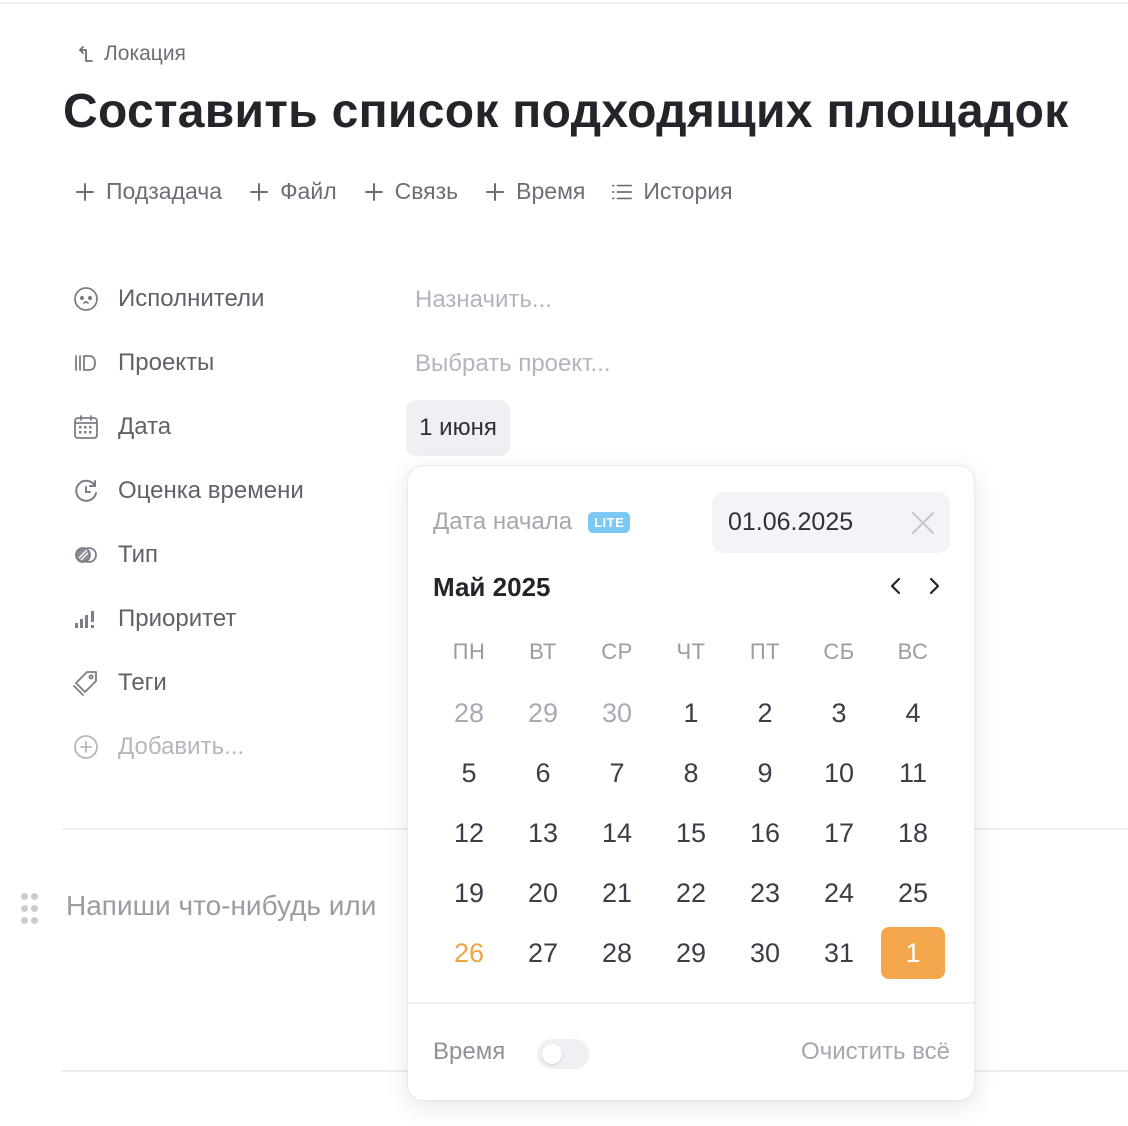  I want to click on parent-task-label: Локация, so click(145, 53).